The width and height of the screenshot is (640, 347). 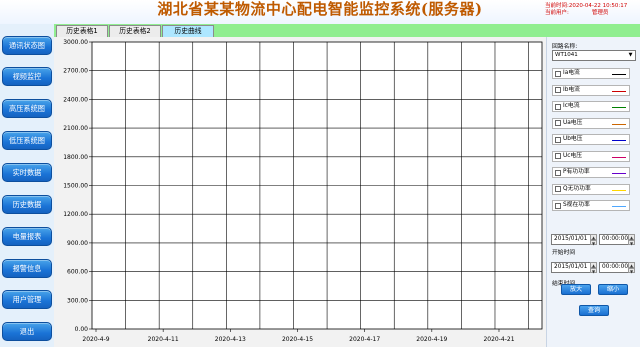 I want to click on y-tick-label: 2700.00, so click(x=75, y=71).